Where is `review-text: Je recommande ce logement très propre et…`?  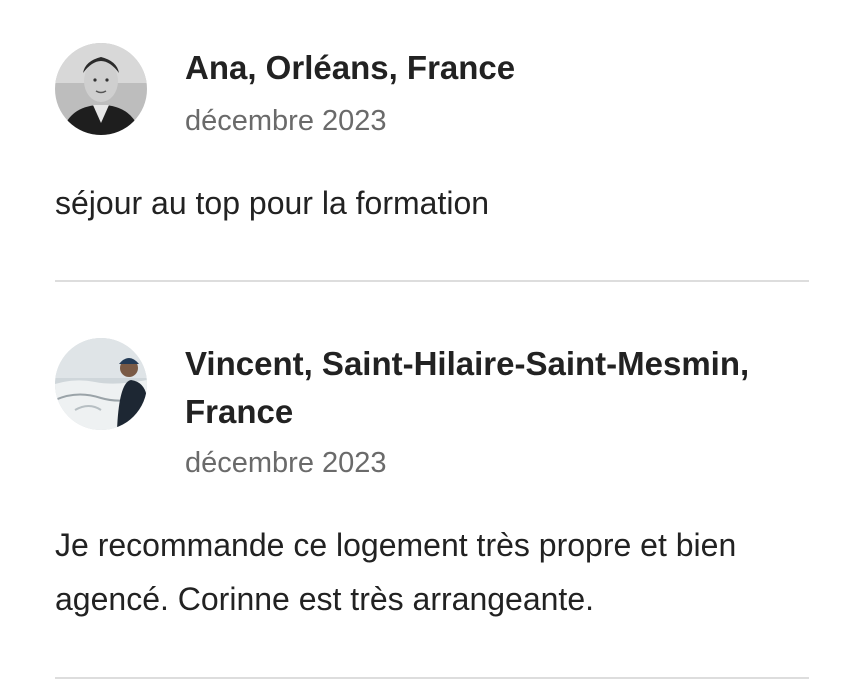 review-text: Je recommande ce logement très propre et… is located at coordinates (396, 572).